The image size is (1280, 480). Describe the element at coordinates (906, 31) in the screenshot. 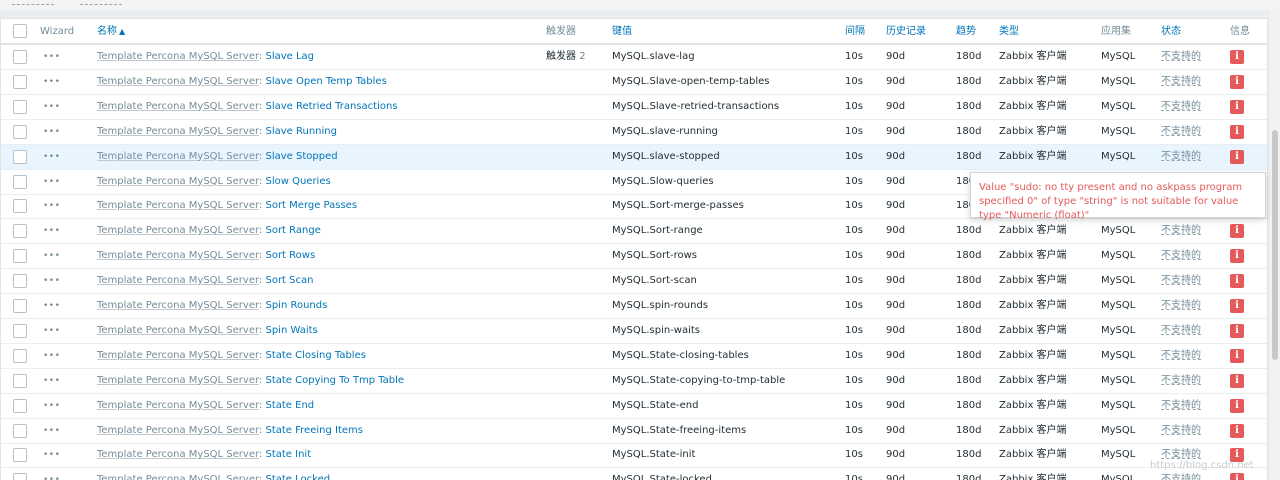

I see `header-history: 历史记录` at that location.